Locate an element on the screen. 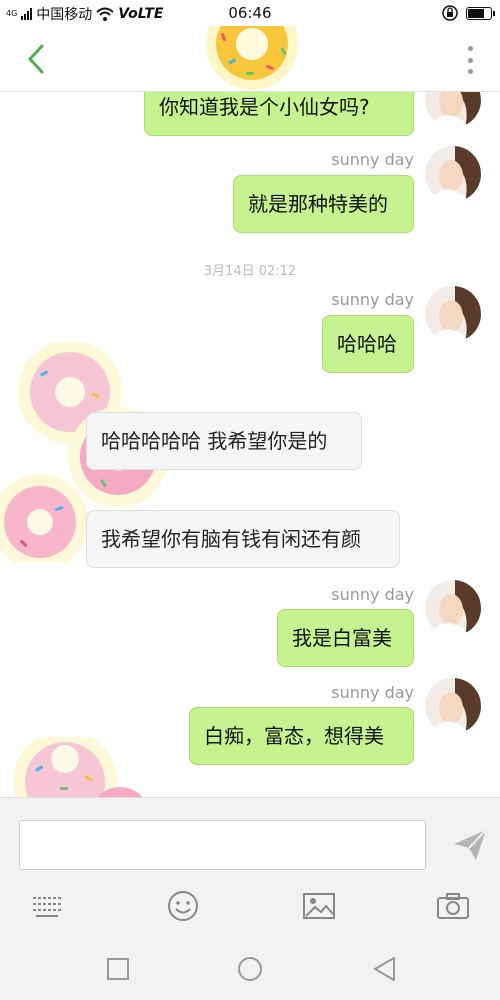  system-nav-bar is located at coordinates (250, 968).